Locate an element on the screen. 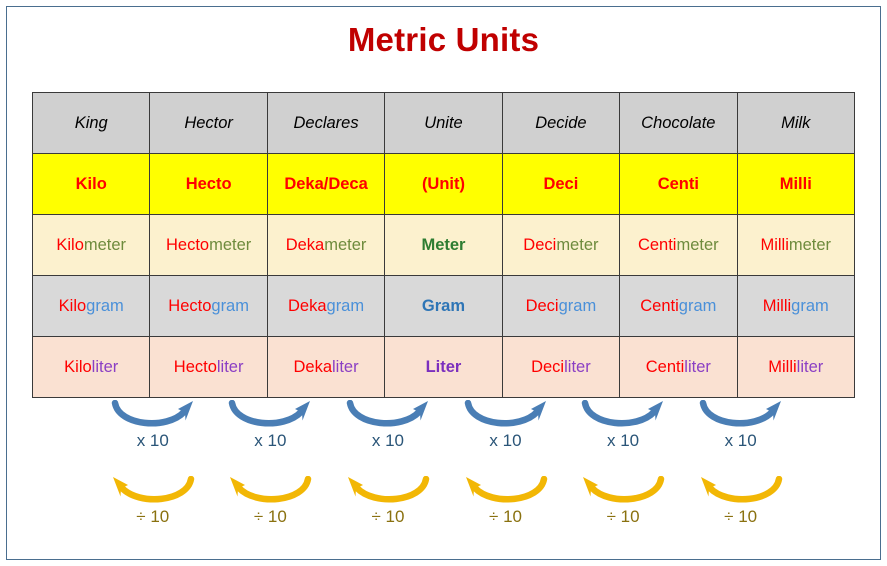 This screenshot has height=566, width=887. mnemonic-label: Hector is located at coordinates (208, 122).